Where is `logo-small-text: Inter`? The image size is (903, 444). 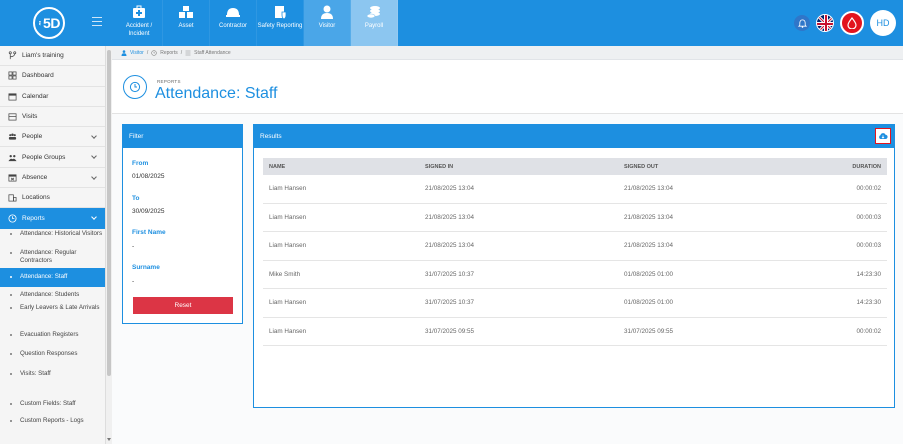 logo-small-text: Inter is located at coordinates (40, 22).